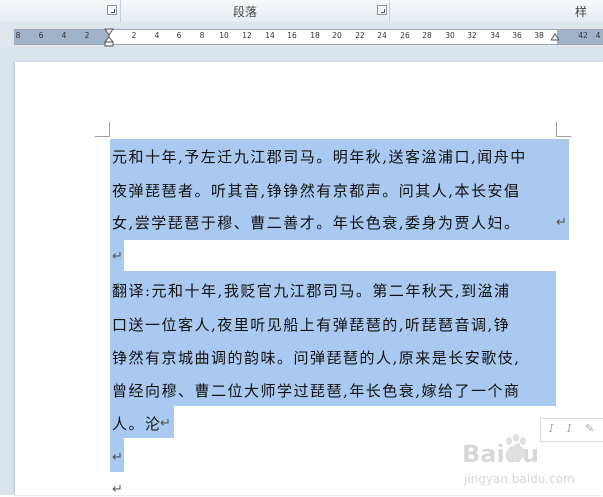 This screenshot has width=603, height=497. Describe the element at coordinates (583, 35) in the screenshot. I see `ruler-tick-label: 42` at that location.